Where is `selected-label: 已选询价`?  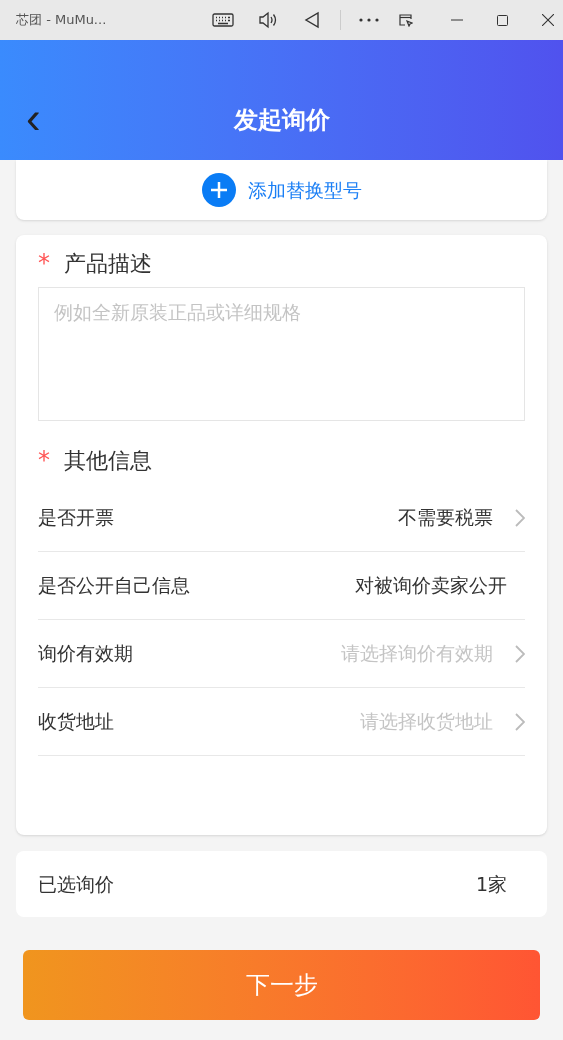 selected-label: 已选询价 is located at coordinates (76, 884).